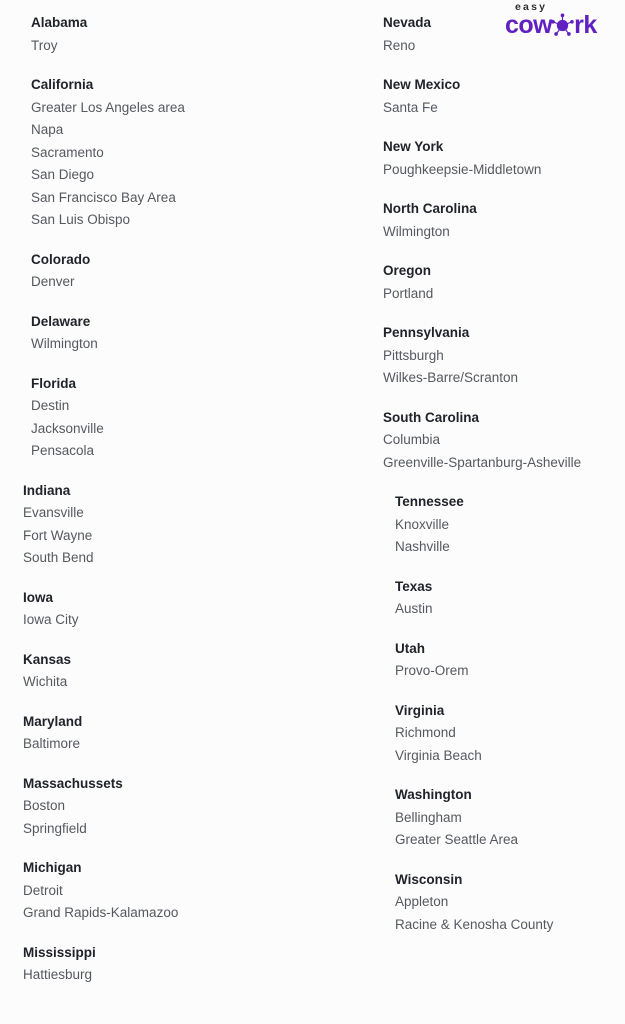 This screenshot has width=625, height=1024. I want to click on state-name: Florida, so click(54, 383).